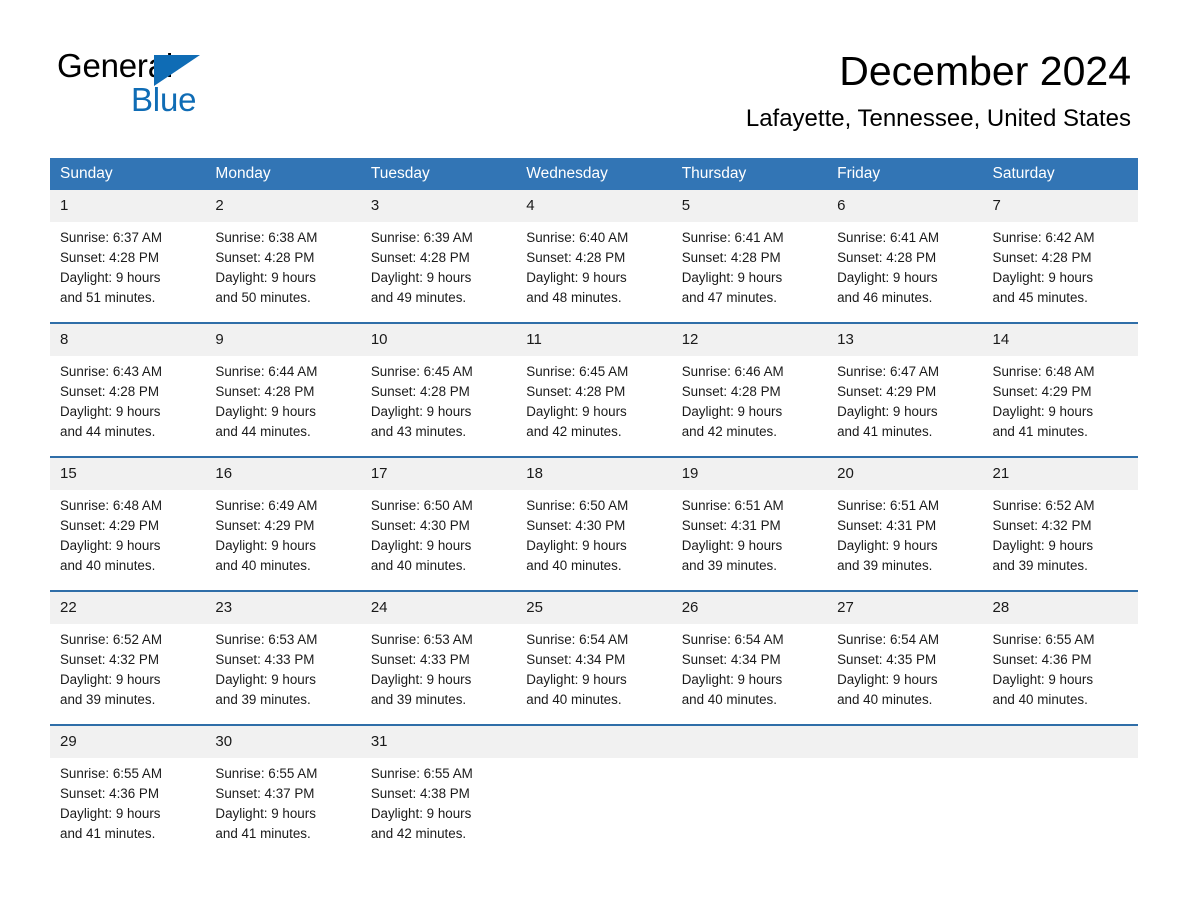 This screenshot has height=918, width=1188. I want to click on daylight-text-line2: and 49 minutes., so click(418, 297).